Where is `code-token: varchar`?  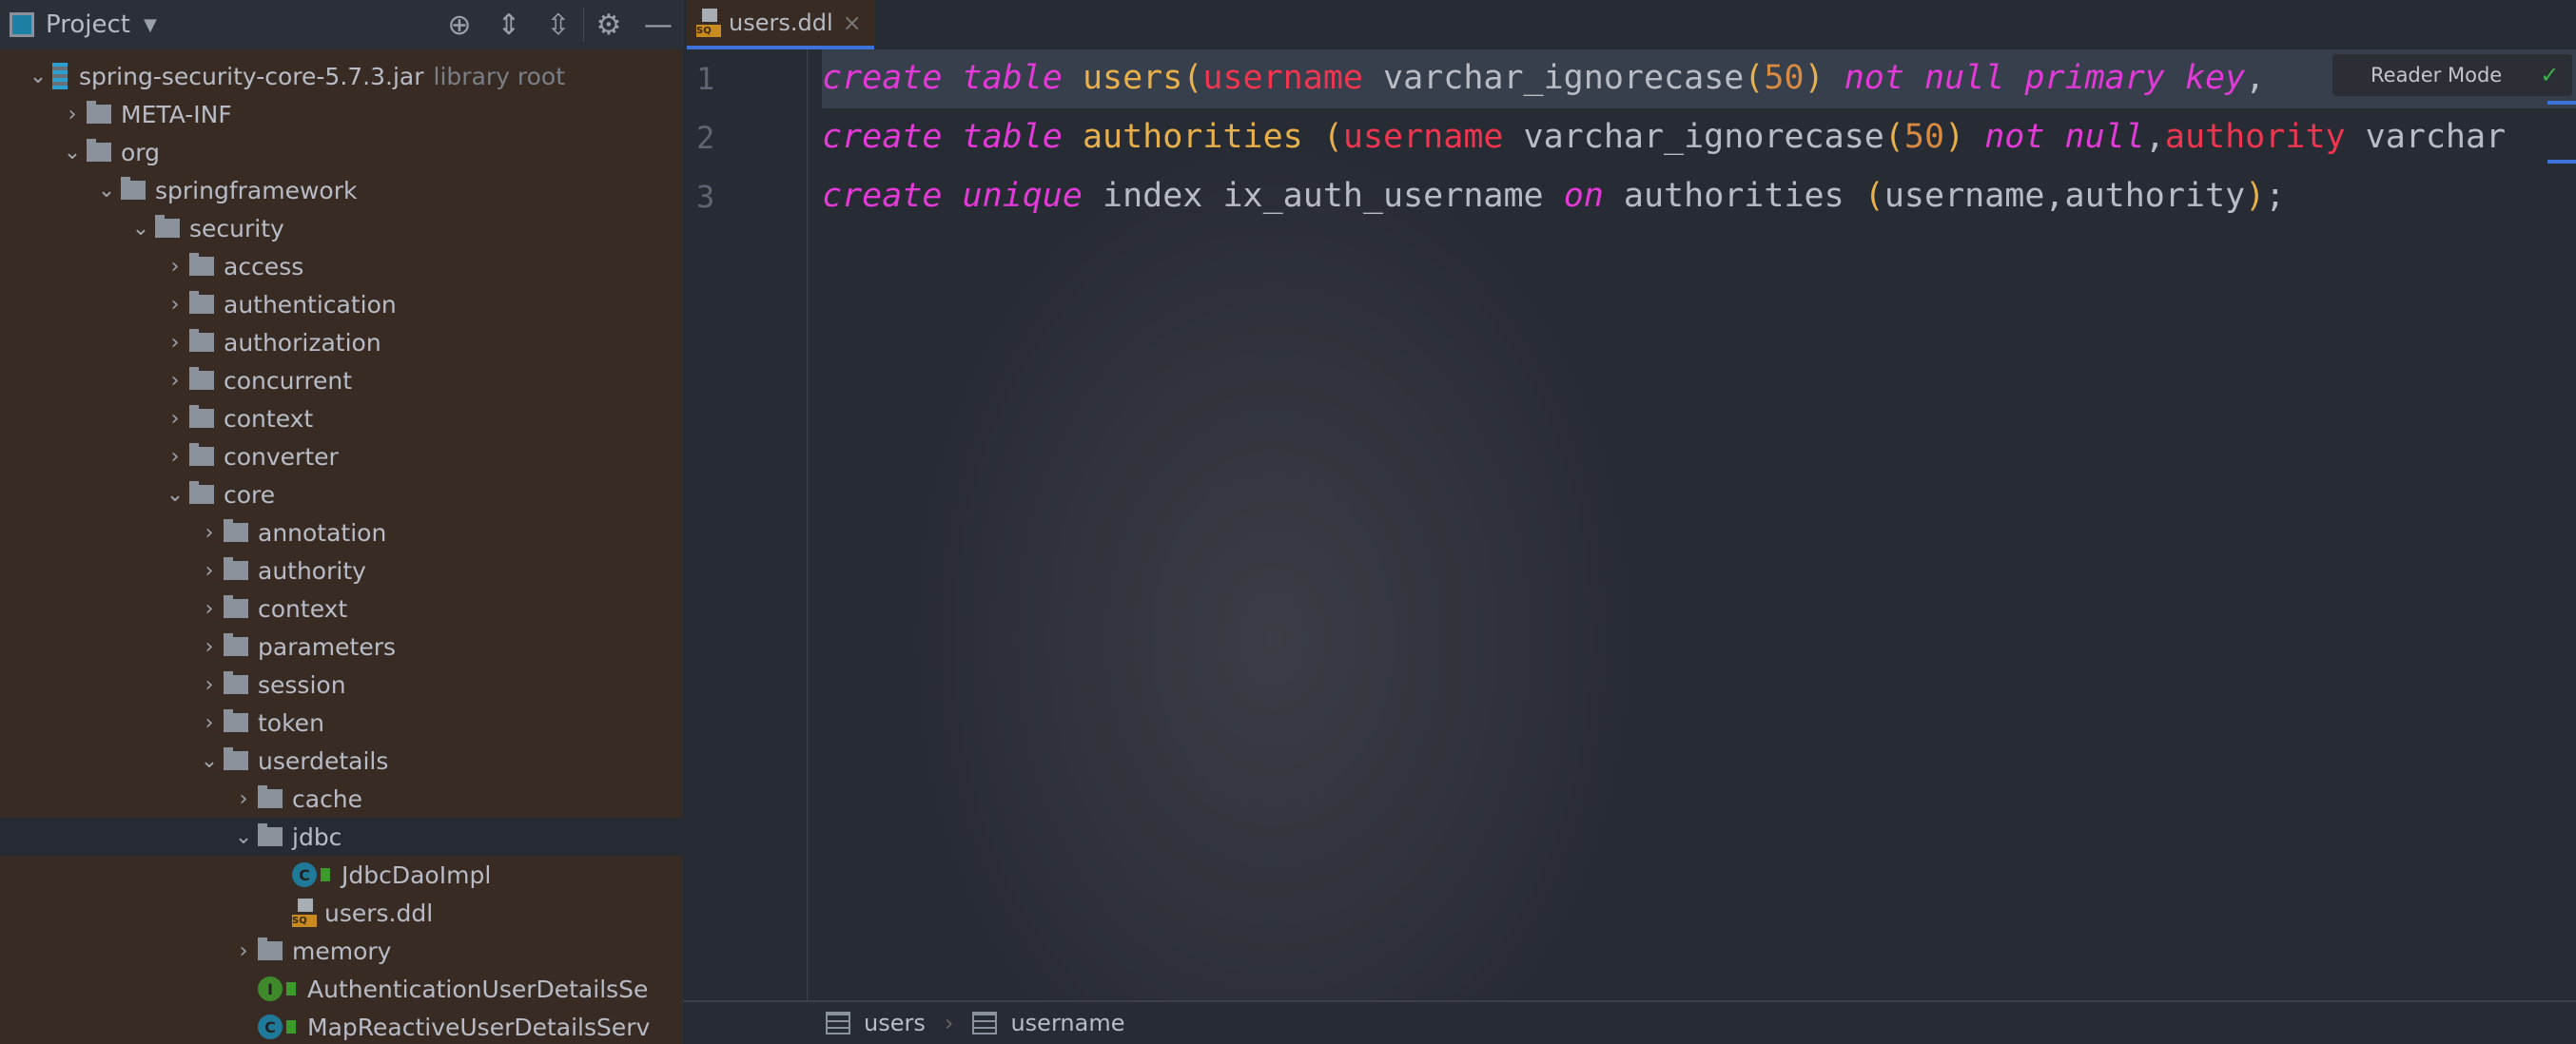
code-token: varchar is located at coordinates (2426, 137).